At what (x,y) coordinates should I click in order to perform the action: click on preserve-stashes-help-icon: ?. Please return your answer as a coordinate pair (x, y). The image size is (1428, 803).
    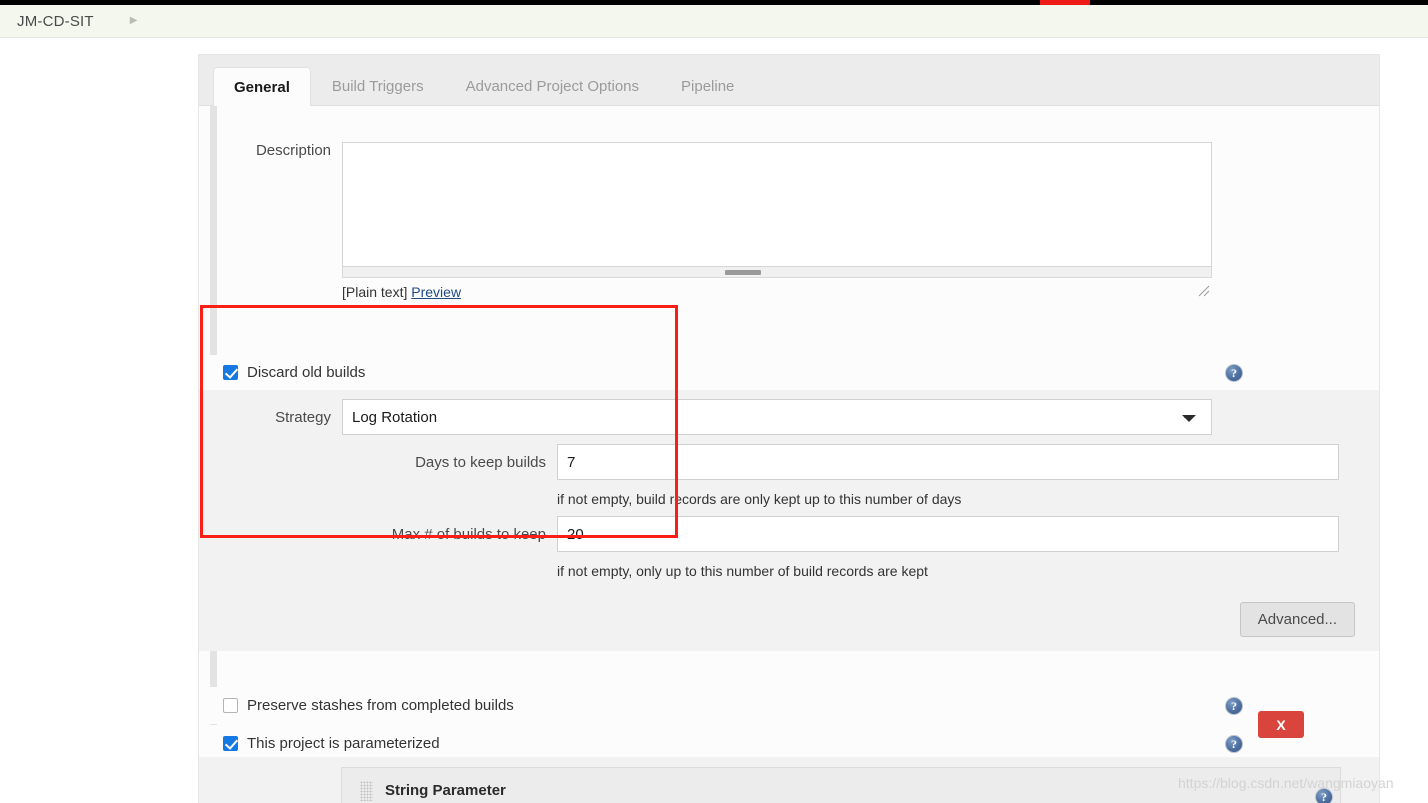
    Looking at the image, I should click on (1234, 705).